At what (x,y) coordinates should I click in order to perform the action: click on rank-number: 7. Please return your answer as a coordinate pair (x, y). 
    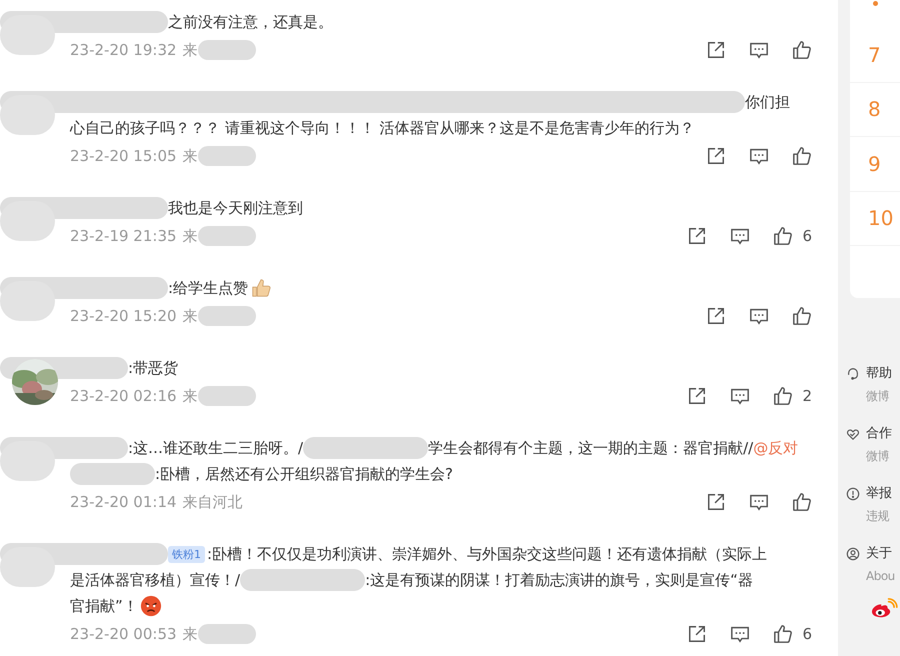
    Looking at the image, I should click on (874, 54).